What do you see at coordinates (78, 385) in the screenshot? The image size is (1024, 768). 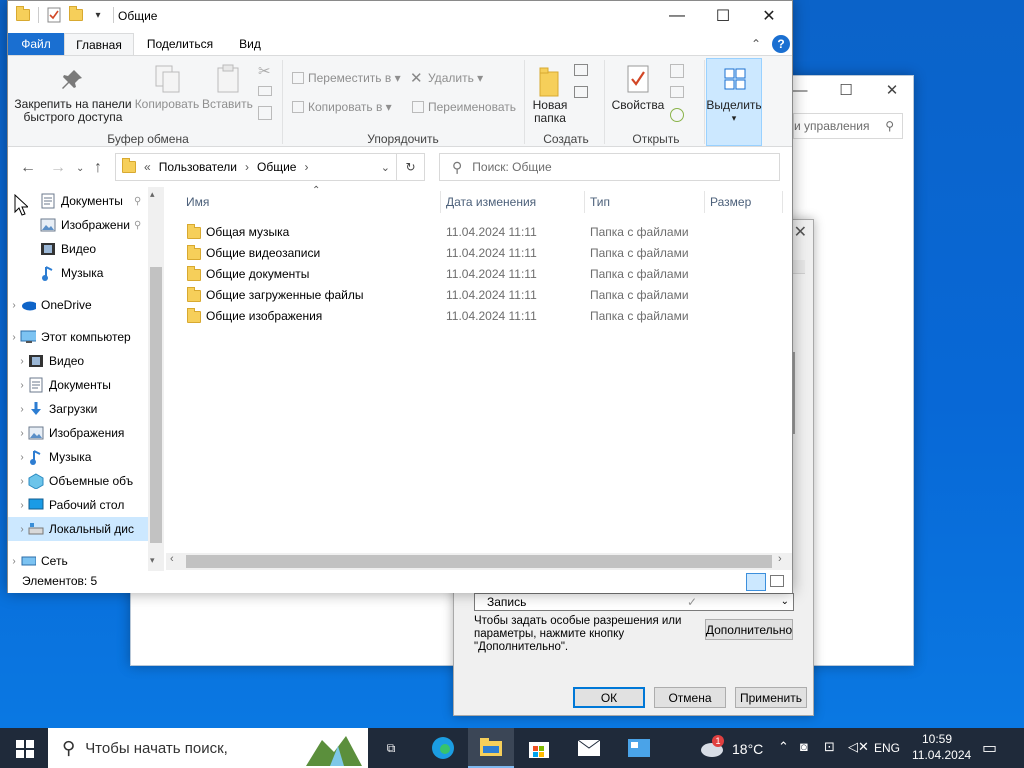 I see `nav-pc-1: › Документы` at bounding box center [78, 385].